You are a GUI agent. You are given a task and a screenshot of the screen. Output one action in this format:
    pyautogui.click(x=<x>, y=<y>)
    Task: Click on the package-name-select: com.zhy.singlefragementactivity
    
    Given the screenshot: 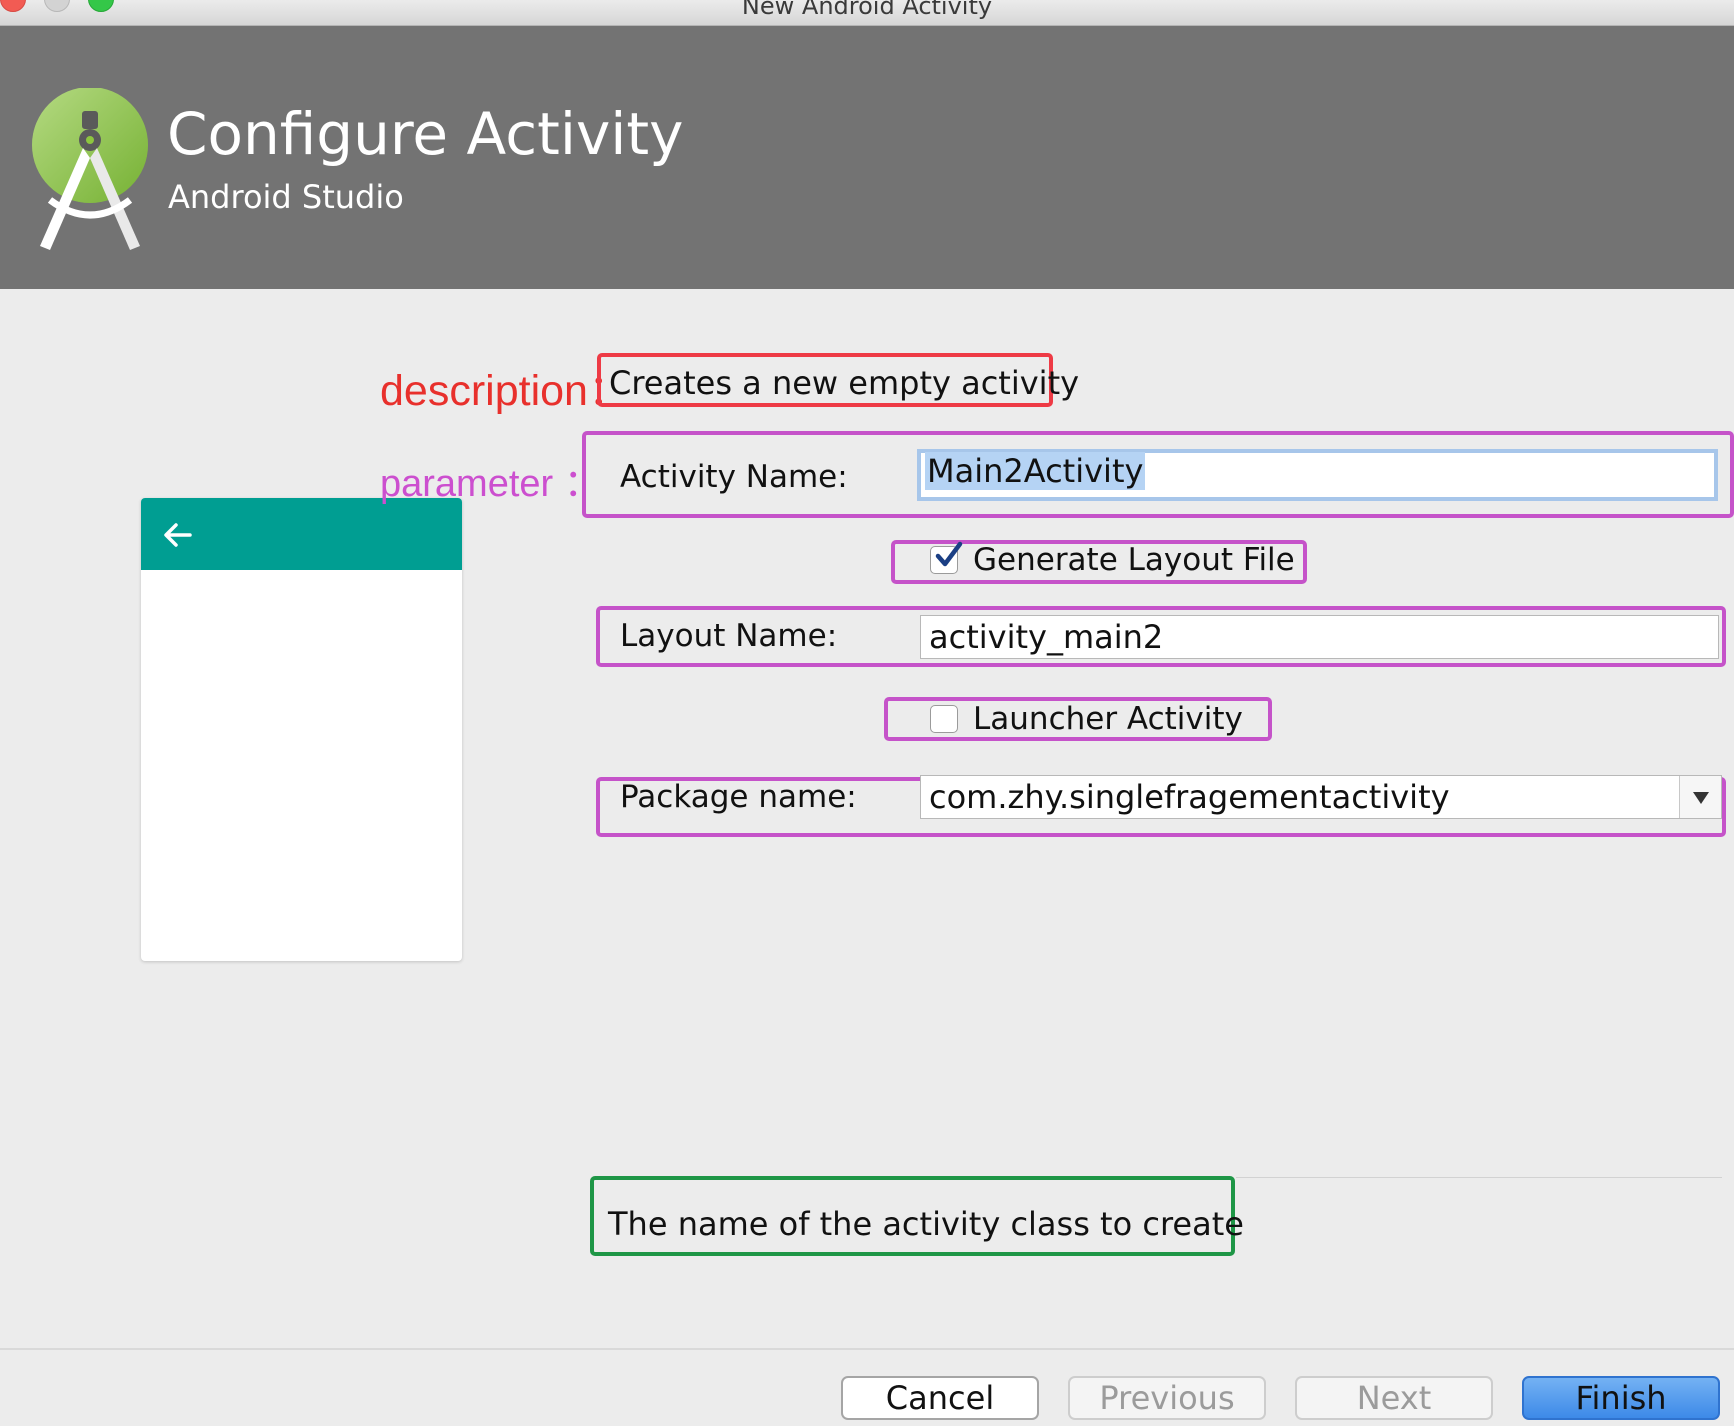 What is the action you would take?
    pyautogui.click(x=1321, y=797)
    